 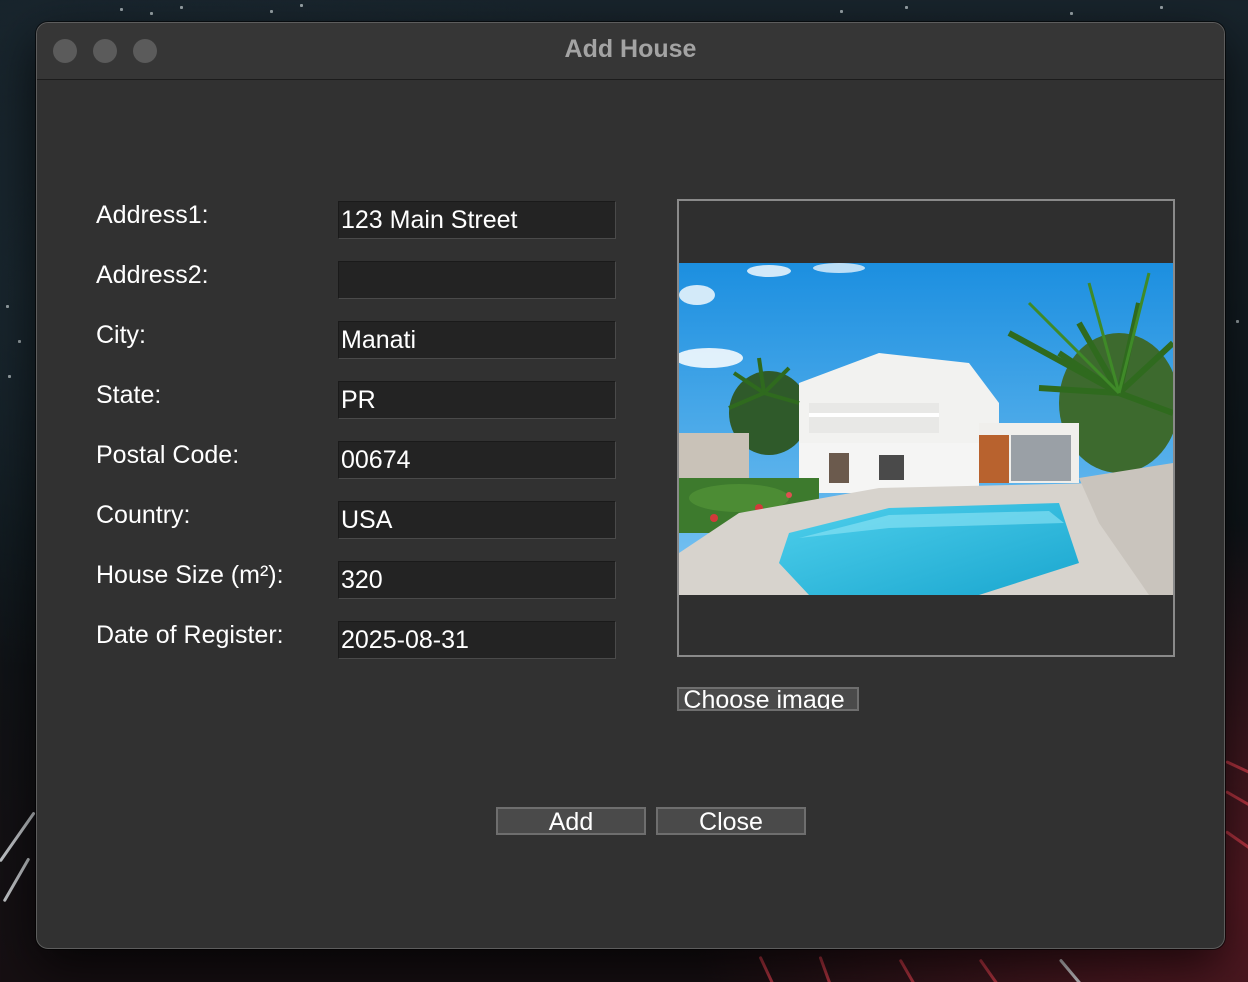 I want to click on state-label: State:, so click(x=129, y=395).